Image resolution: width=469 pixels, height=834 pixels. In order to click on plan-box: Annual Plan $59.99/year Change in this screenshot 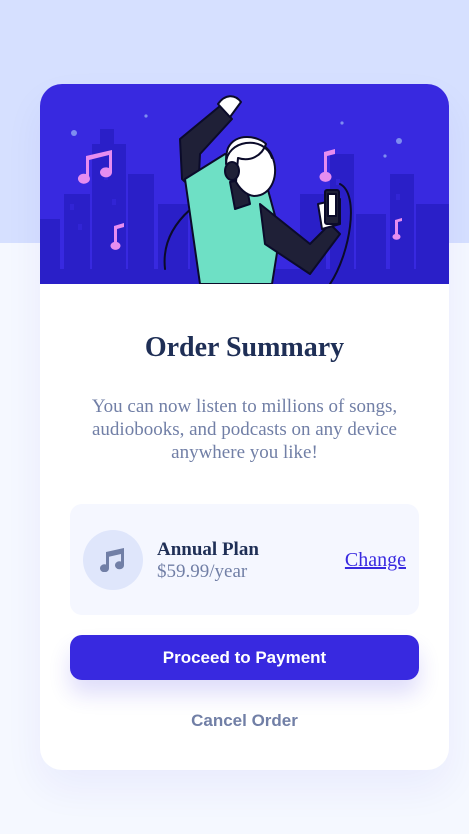, I will do `click(244, 559)`.